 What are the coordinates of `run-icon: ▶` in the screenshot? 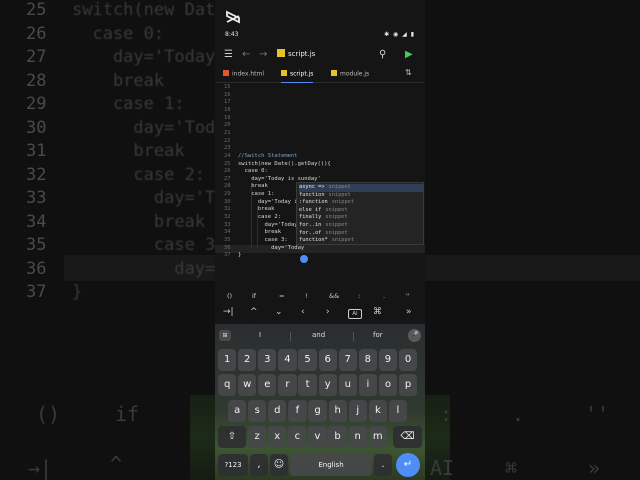 It's located at (409, 55).